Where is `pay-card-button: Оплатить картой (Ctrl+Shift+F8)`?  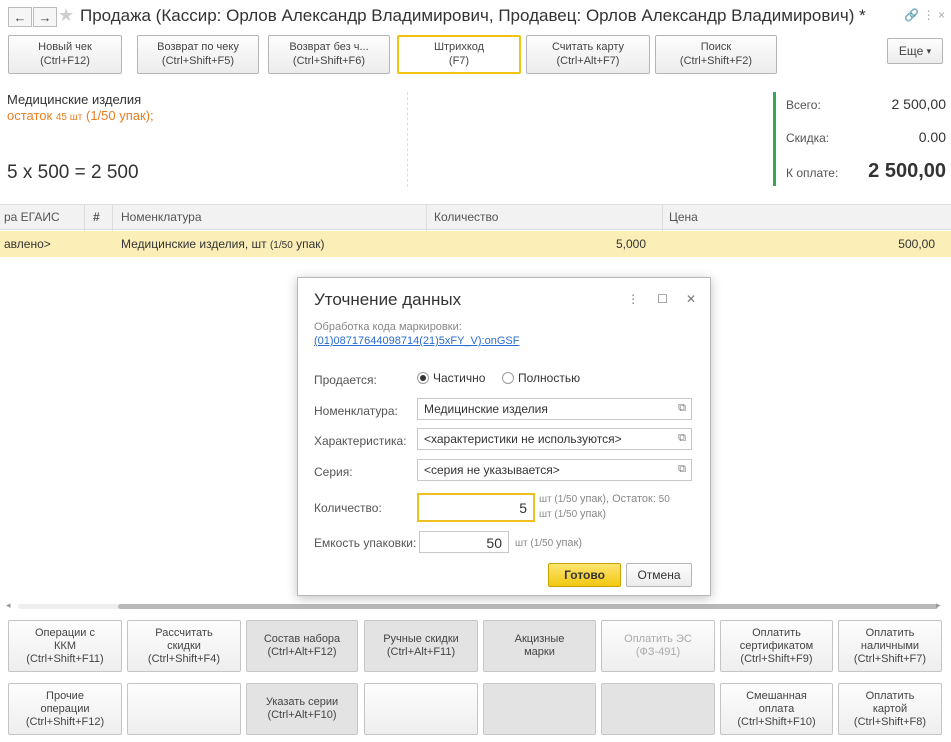
pay-card-button: Оплатить картой (Ctrl+Shift+F8) is located at coordinates (890, 709).